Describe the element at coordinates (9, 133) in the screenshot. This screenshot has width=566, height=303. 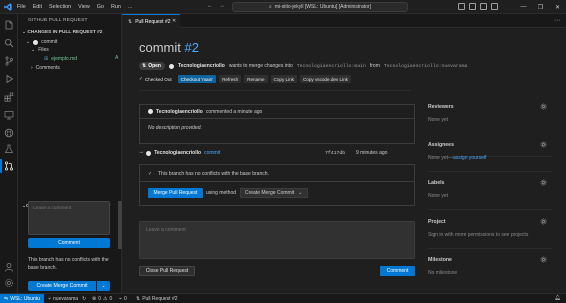
I see `github-icon` at that location.